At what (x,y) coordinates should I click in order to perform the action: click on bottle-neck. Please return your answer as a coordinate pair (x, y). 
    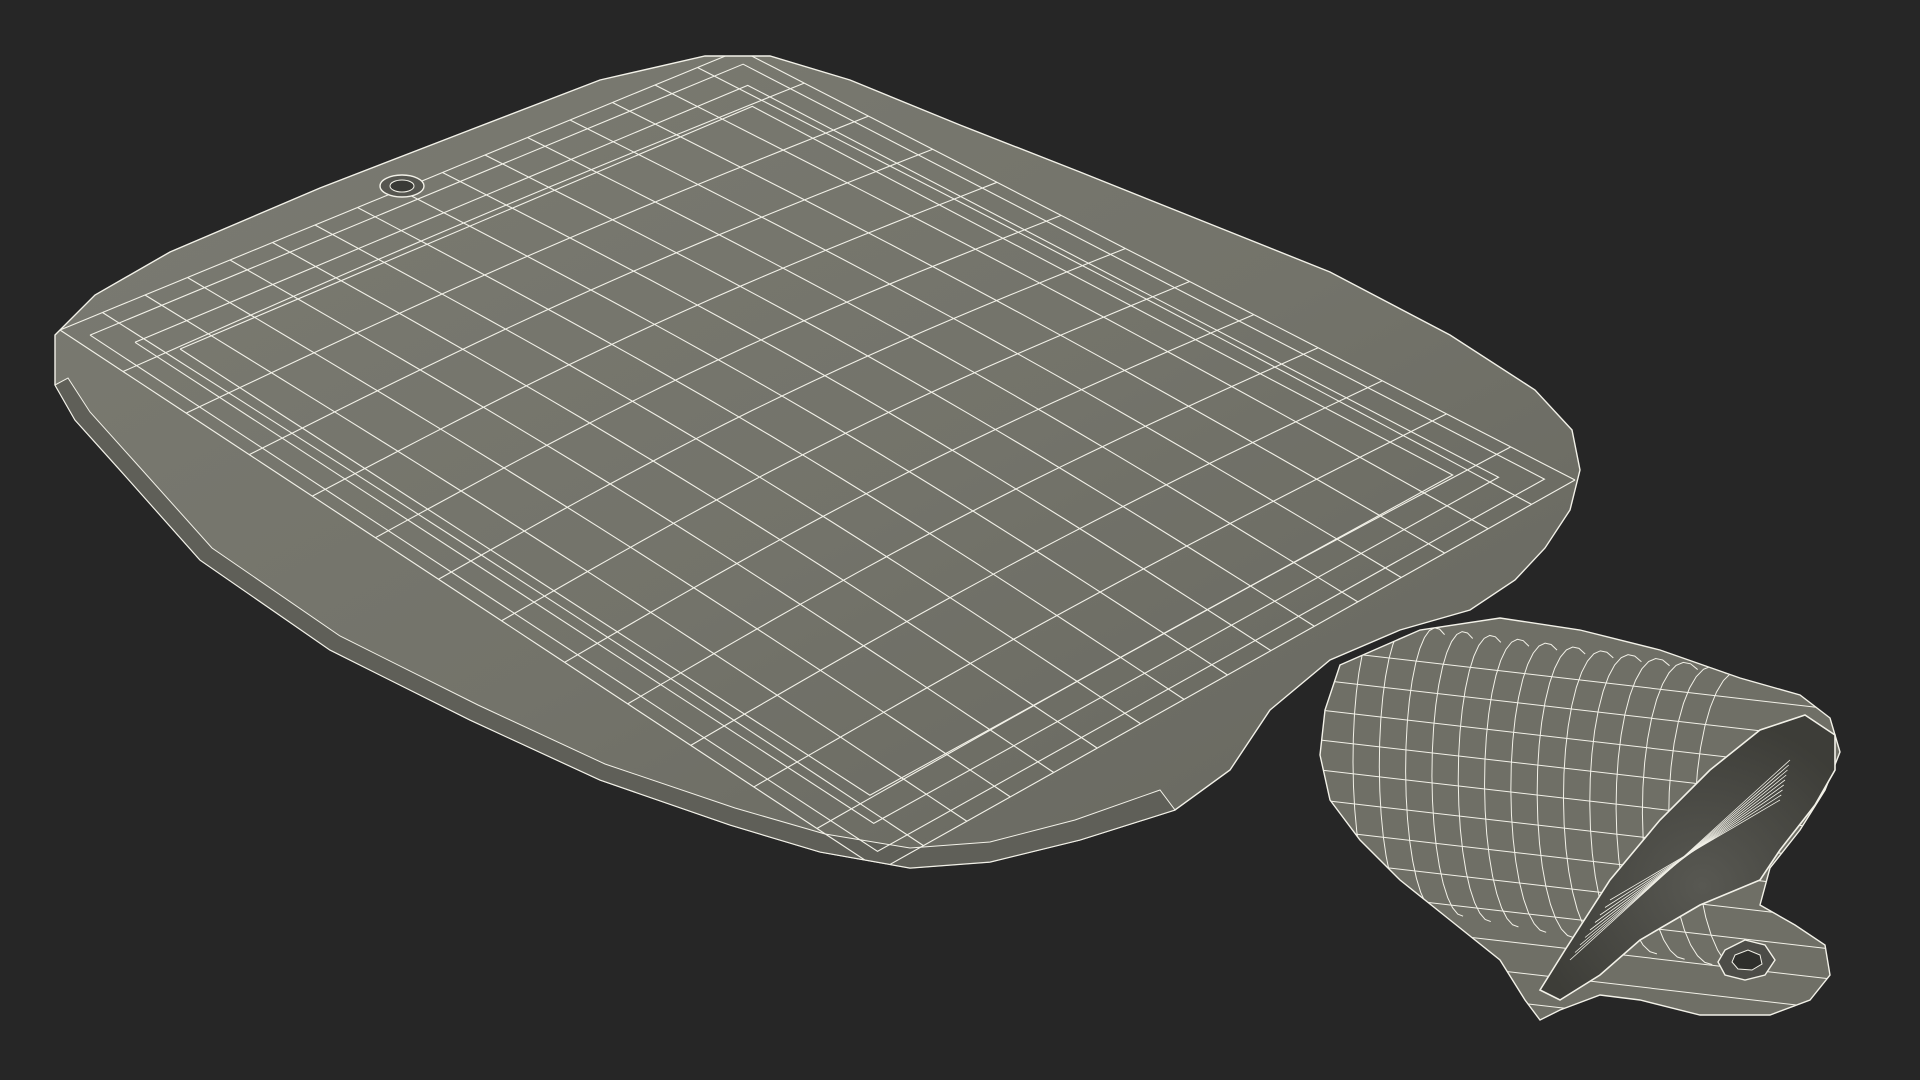
    Looking at the image, I should click on (1580, 819).